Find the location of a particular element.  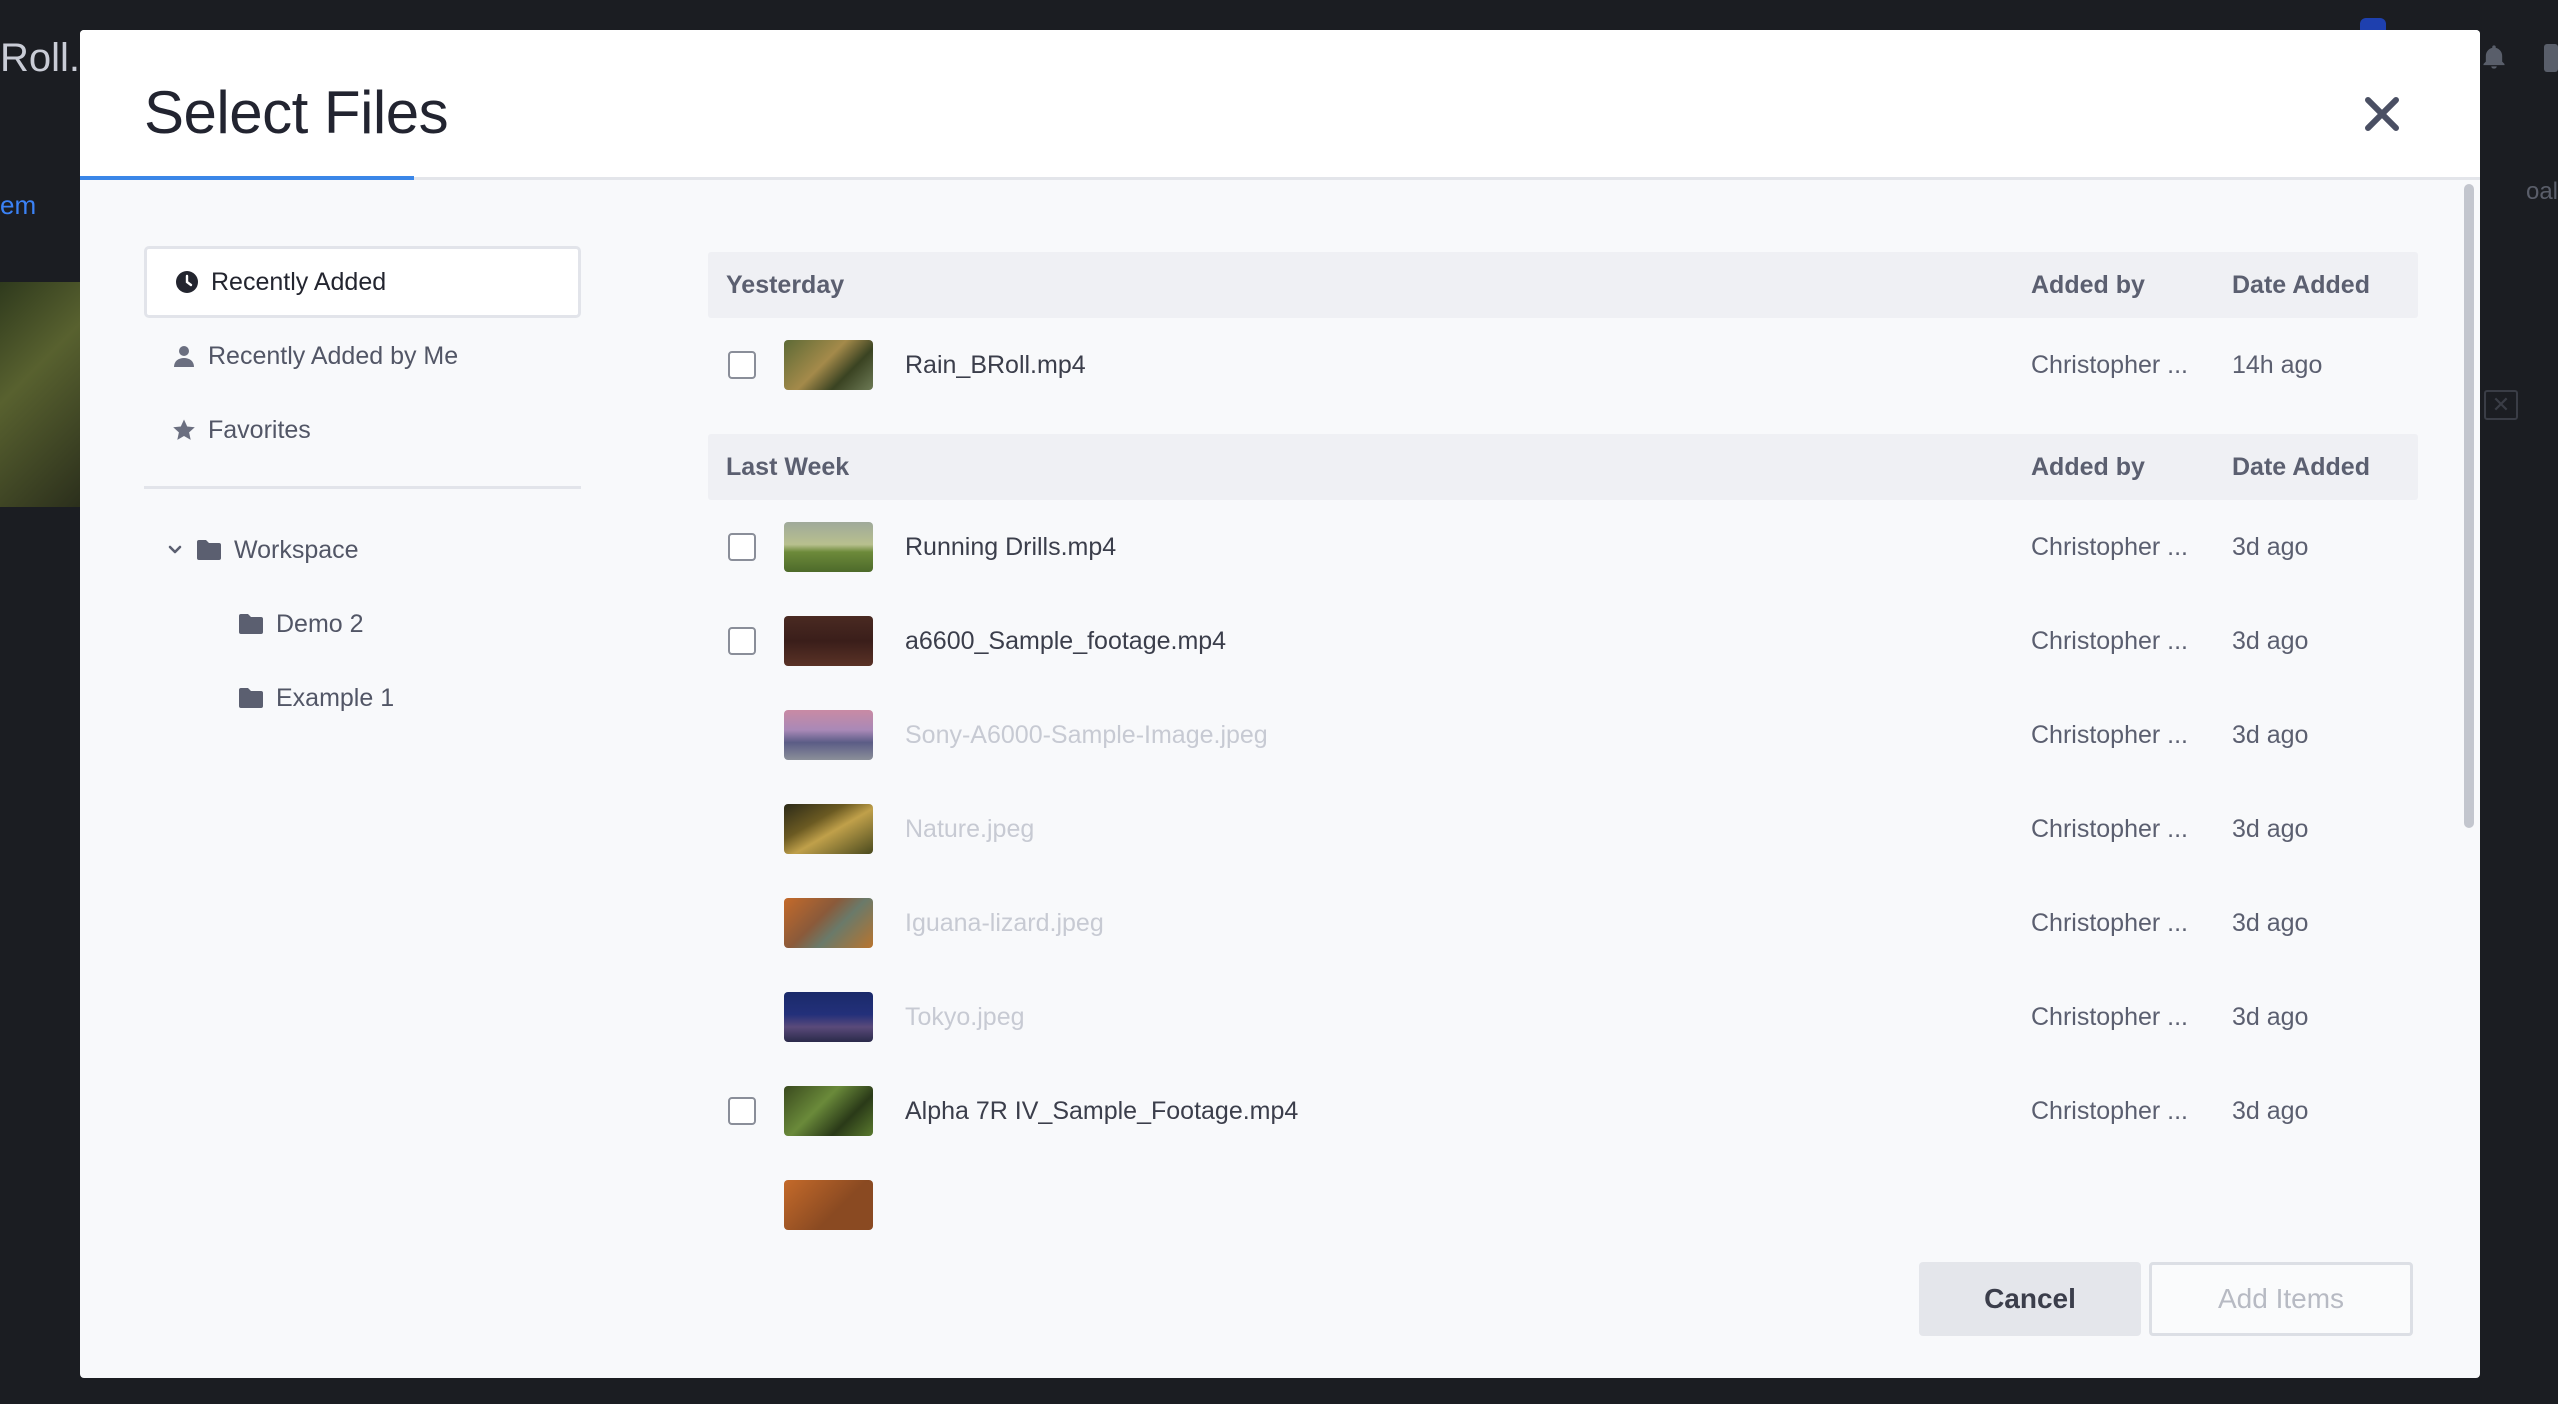

gear-icon is located at coordinates (2551, 58).